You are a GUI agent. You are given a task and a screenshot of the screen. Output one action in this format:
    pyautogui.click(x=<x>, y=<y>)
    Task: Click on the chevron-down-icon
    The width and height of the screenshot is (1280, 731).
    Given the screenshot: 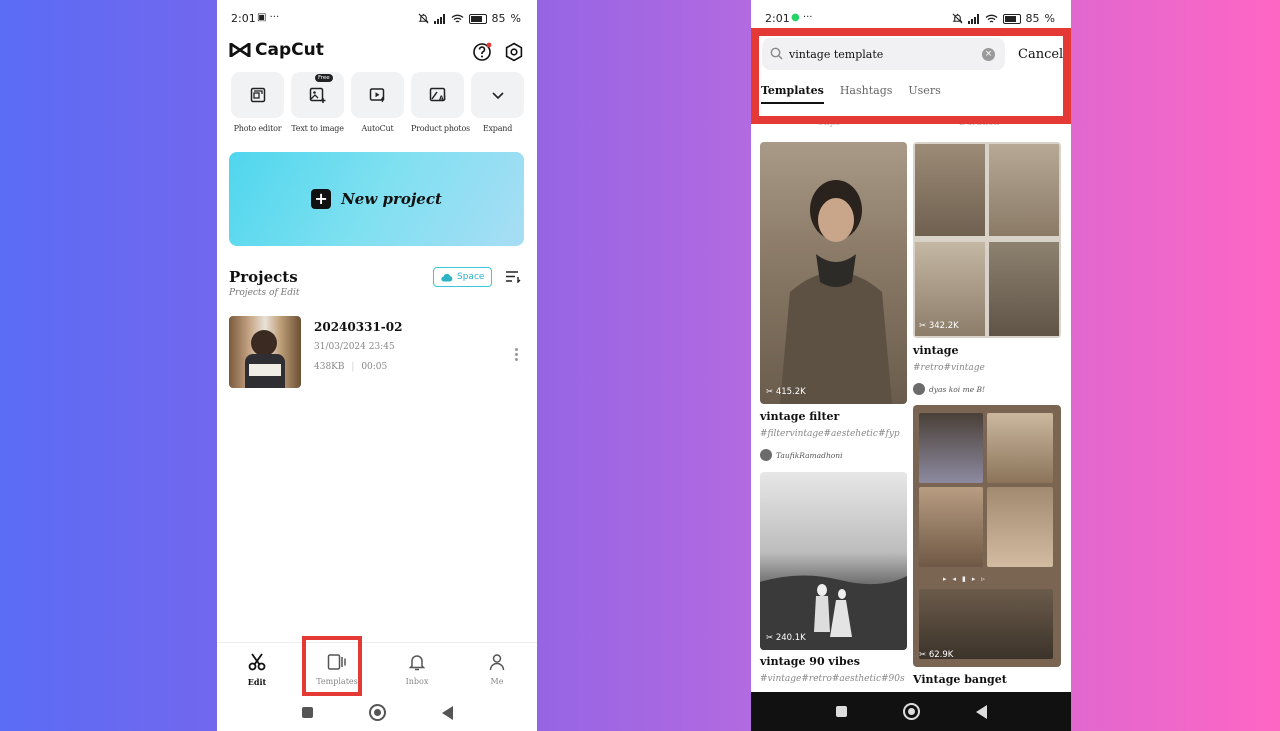 What is the action you would take?
    pyautogui.click(x=497, y=96)
    